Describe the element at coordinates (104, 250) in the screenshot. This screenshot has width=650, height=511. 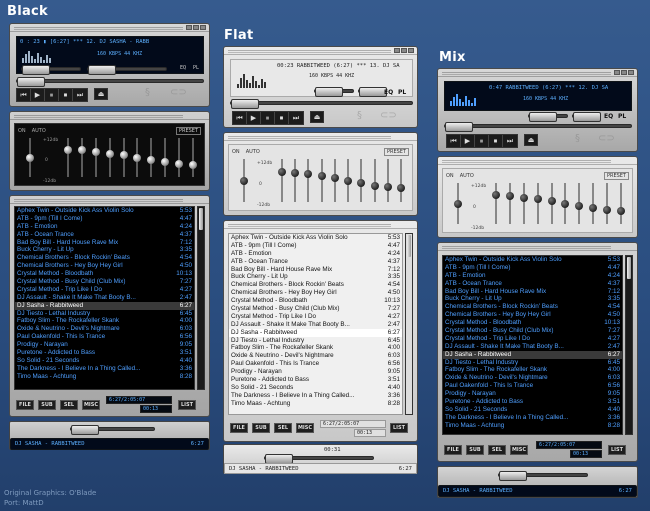
I see `playlist-item: Buck Cherry - Lit Up 3:35` at that location.